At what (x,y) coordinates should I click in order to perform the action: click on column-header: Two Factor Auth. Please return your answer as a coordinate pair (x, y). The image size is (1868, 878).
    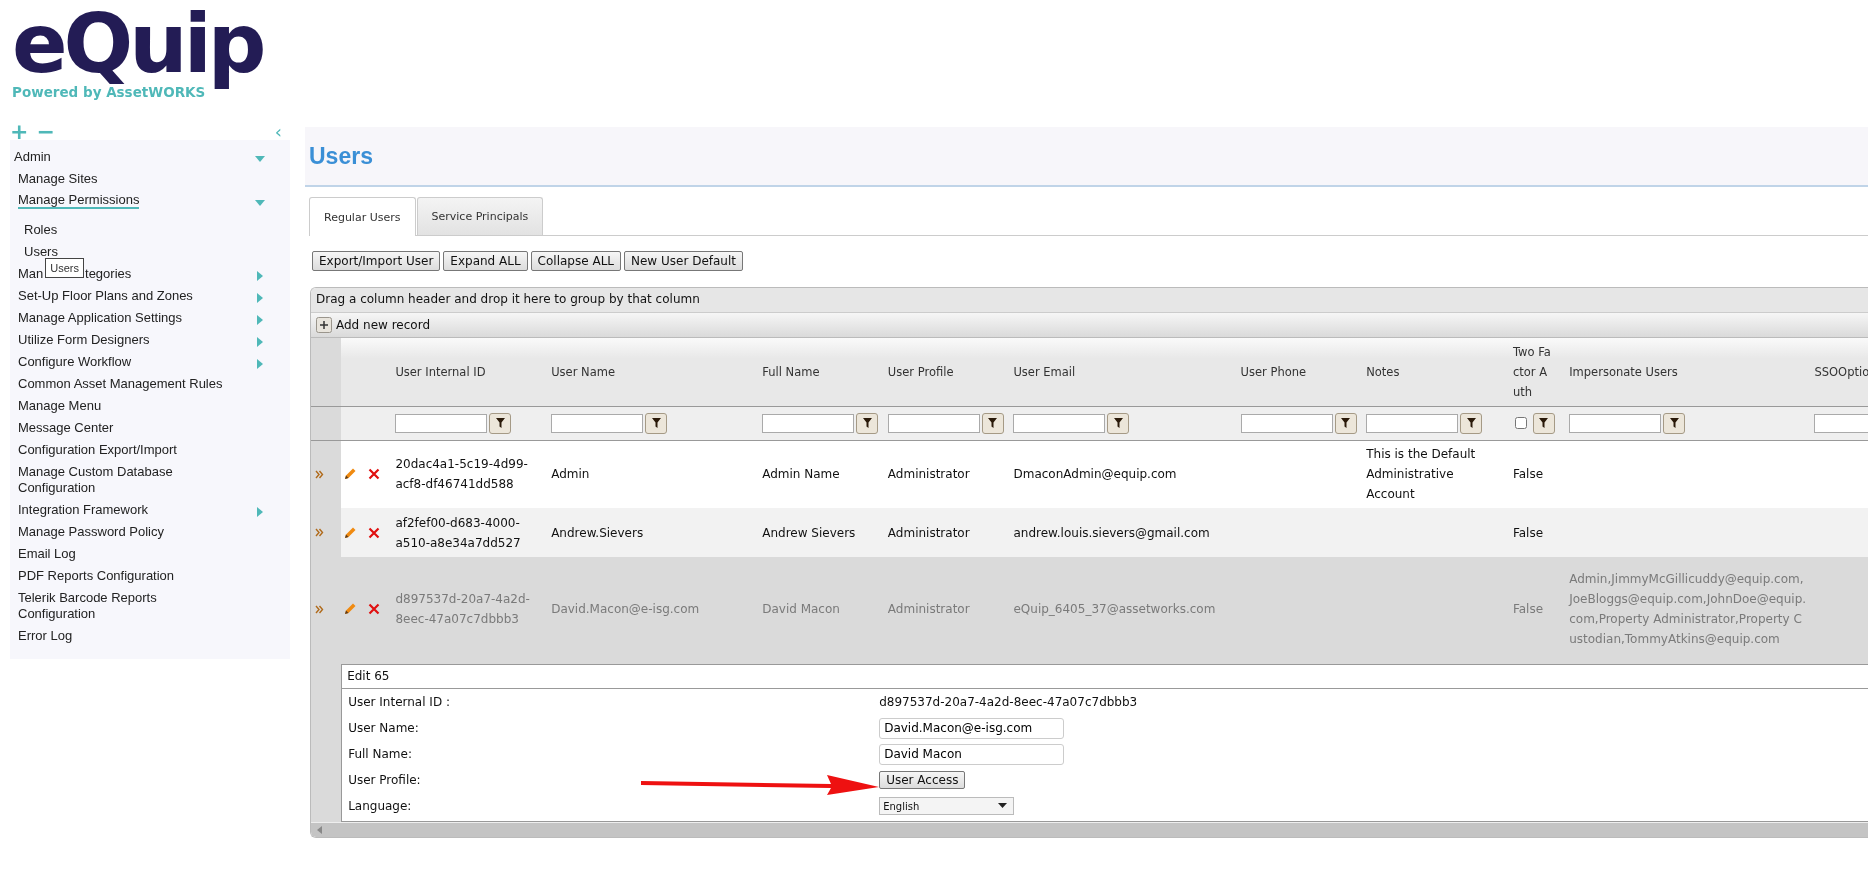
    Looking at the image, I should click on (1532, 371).